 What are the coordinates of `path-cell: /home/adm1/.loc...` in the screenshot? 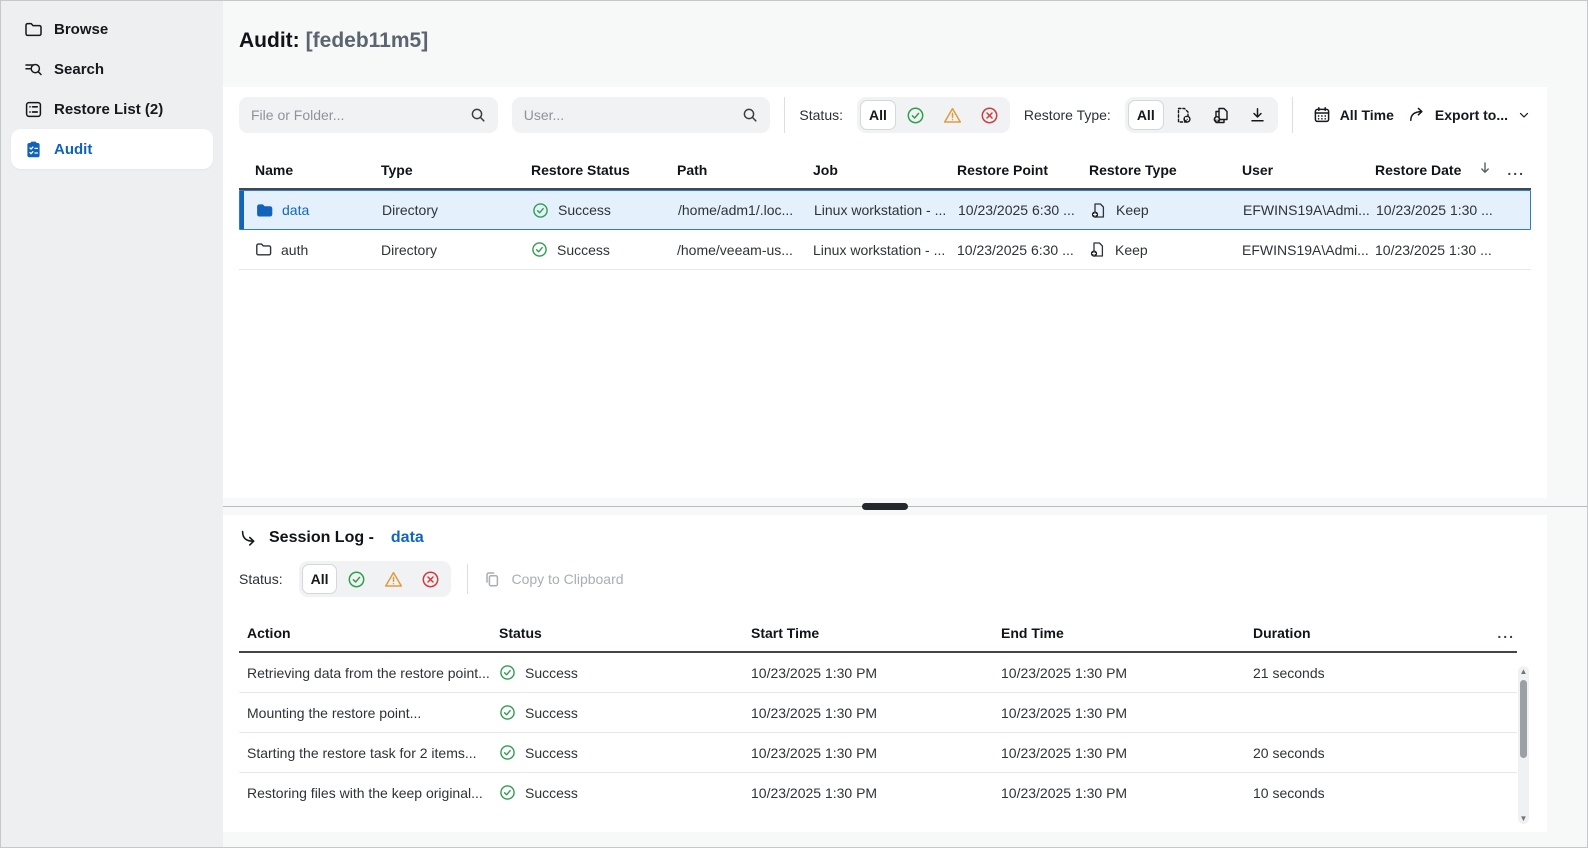 It's located at (736, 210).